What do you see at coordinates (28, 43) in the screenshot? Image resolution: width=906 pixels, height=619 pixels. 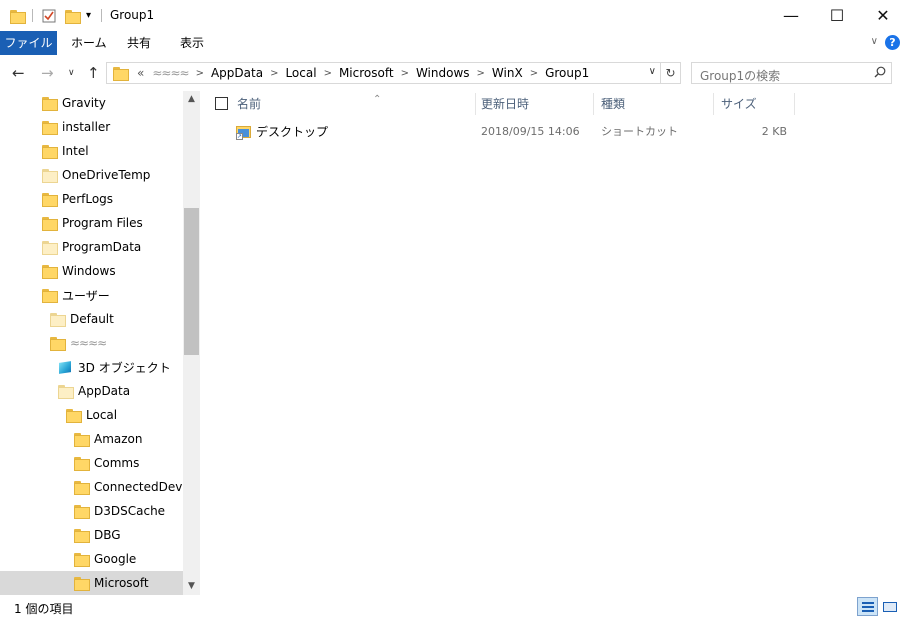 I see `tab-file: ファイル` at bounding box center [28, 43].